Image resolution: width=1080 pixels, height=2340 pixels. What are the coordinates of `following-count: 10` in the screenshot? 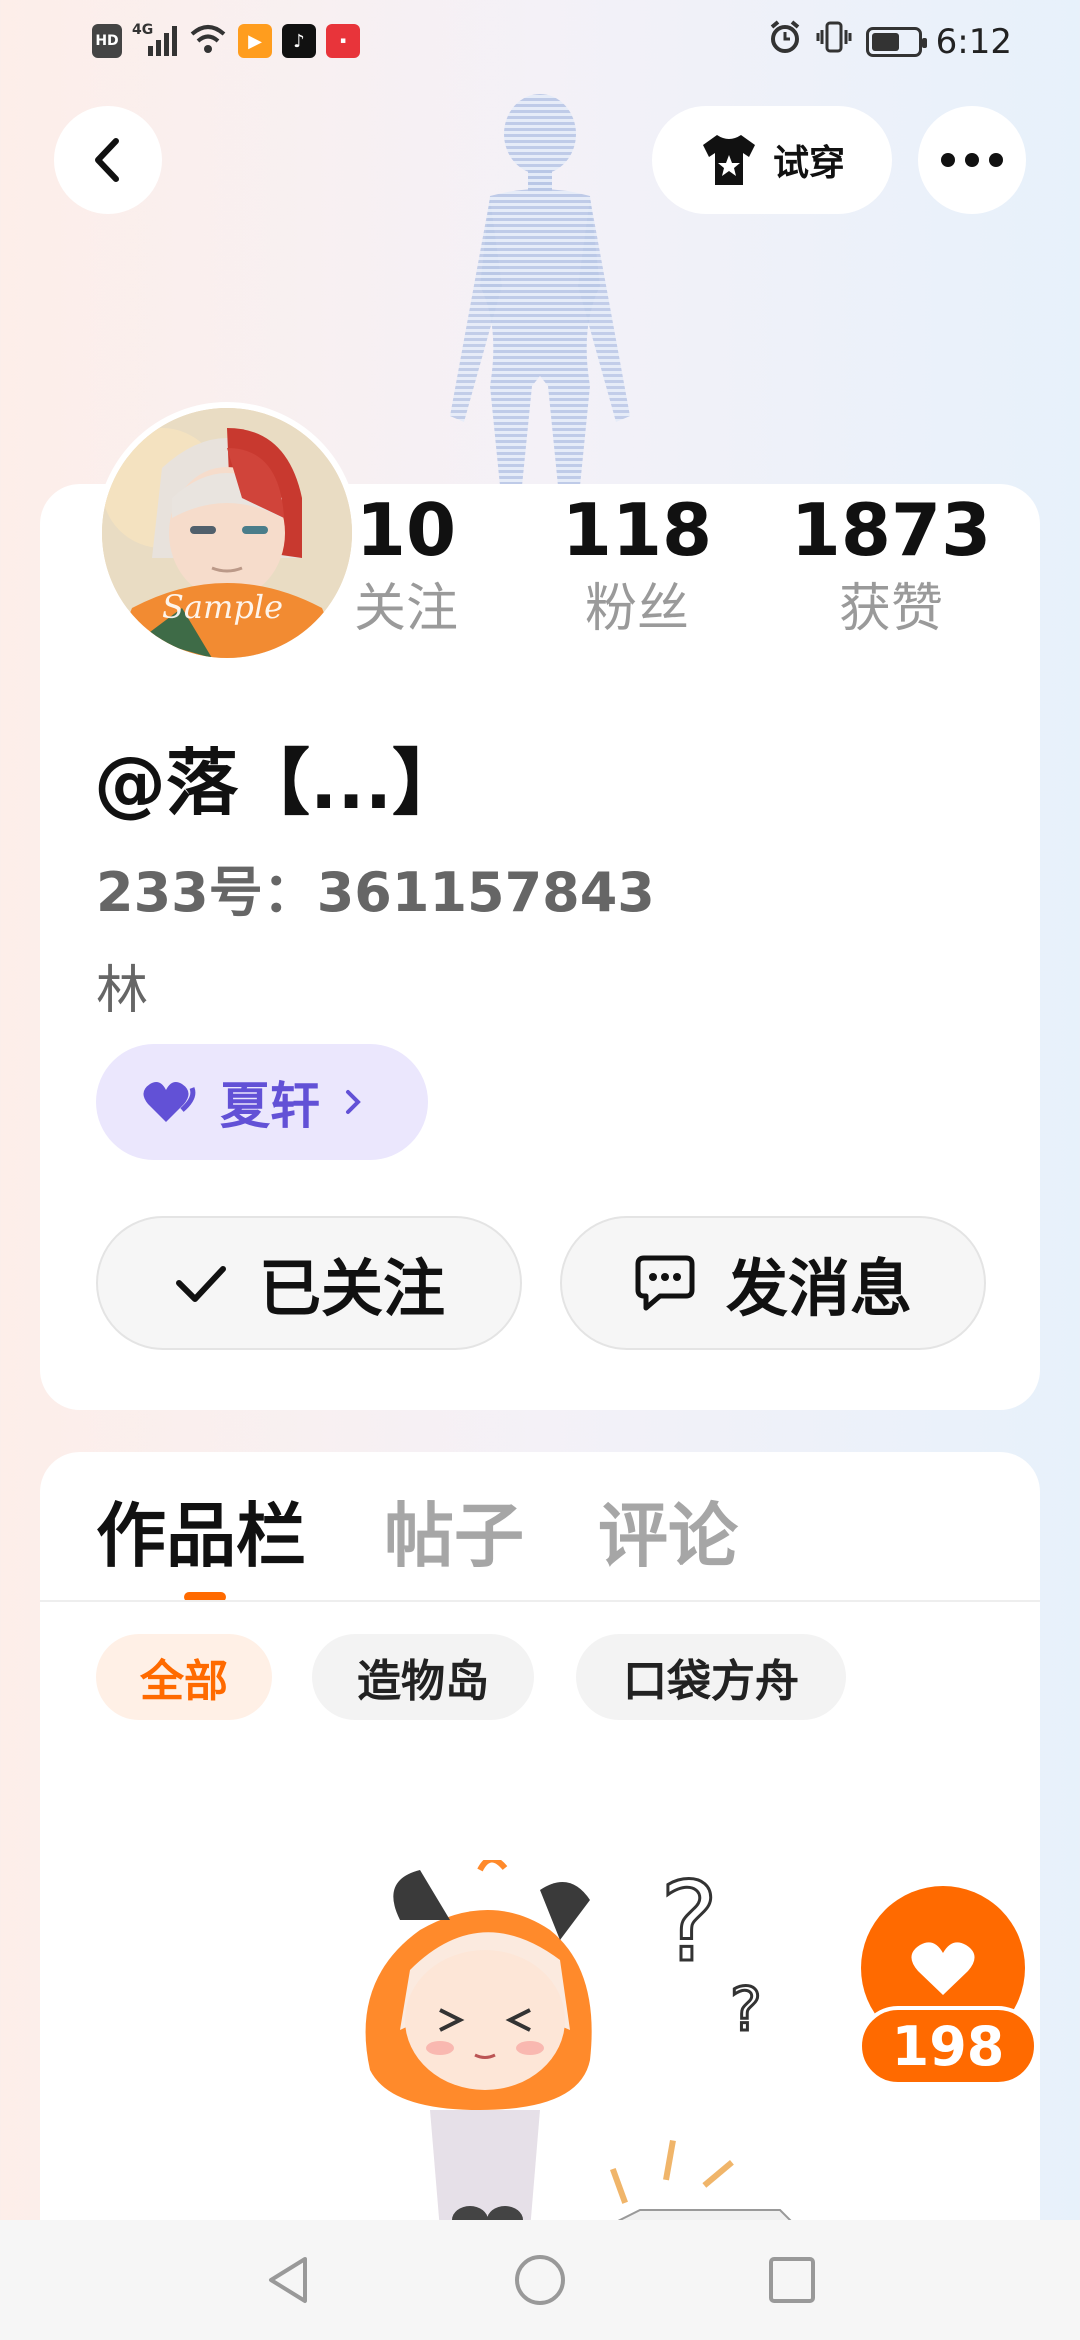 It's located at (406, 530).